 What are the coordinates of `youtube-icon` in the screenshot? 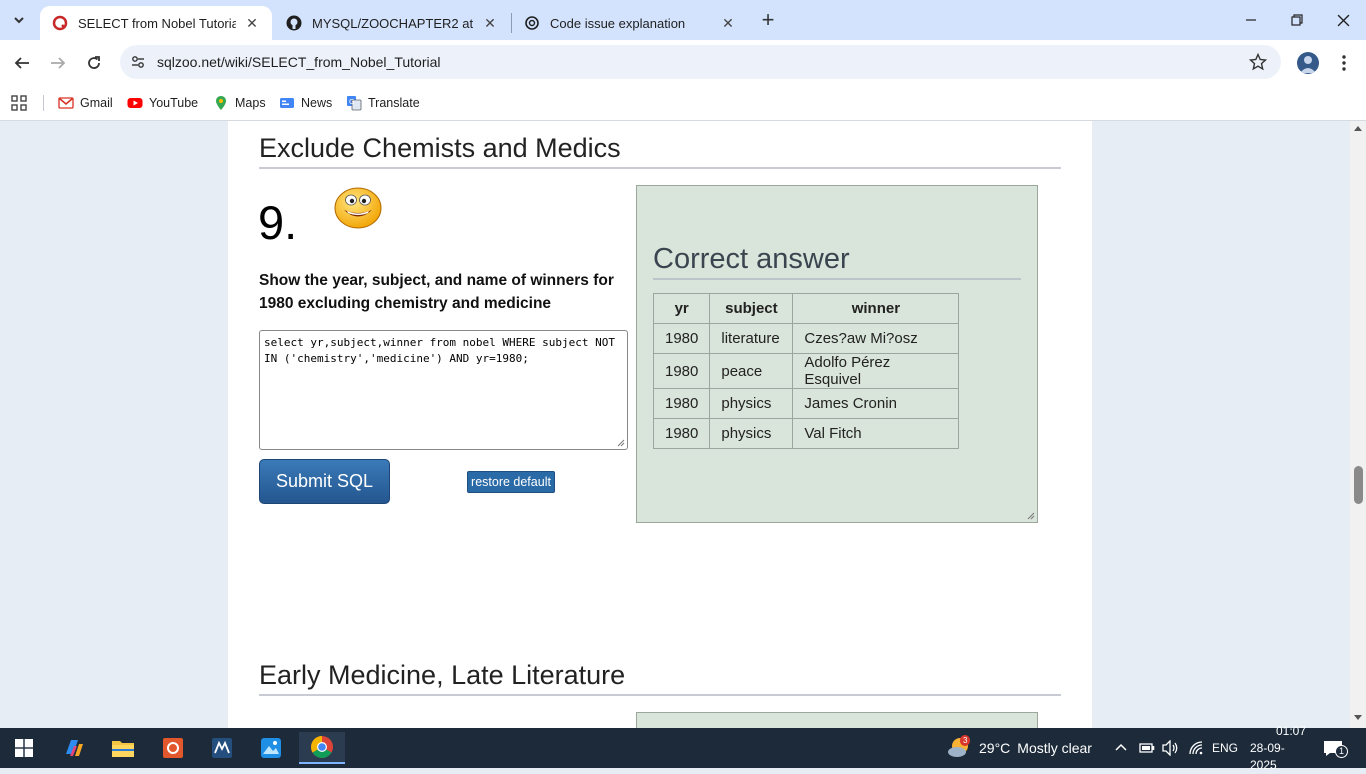 It's located at (135, 103).